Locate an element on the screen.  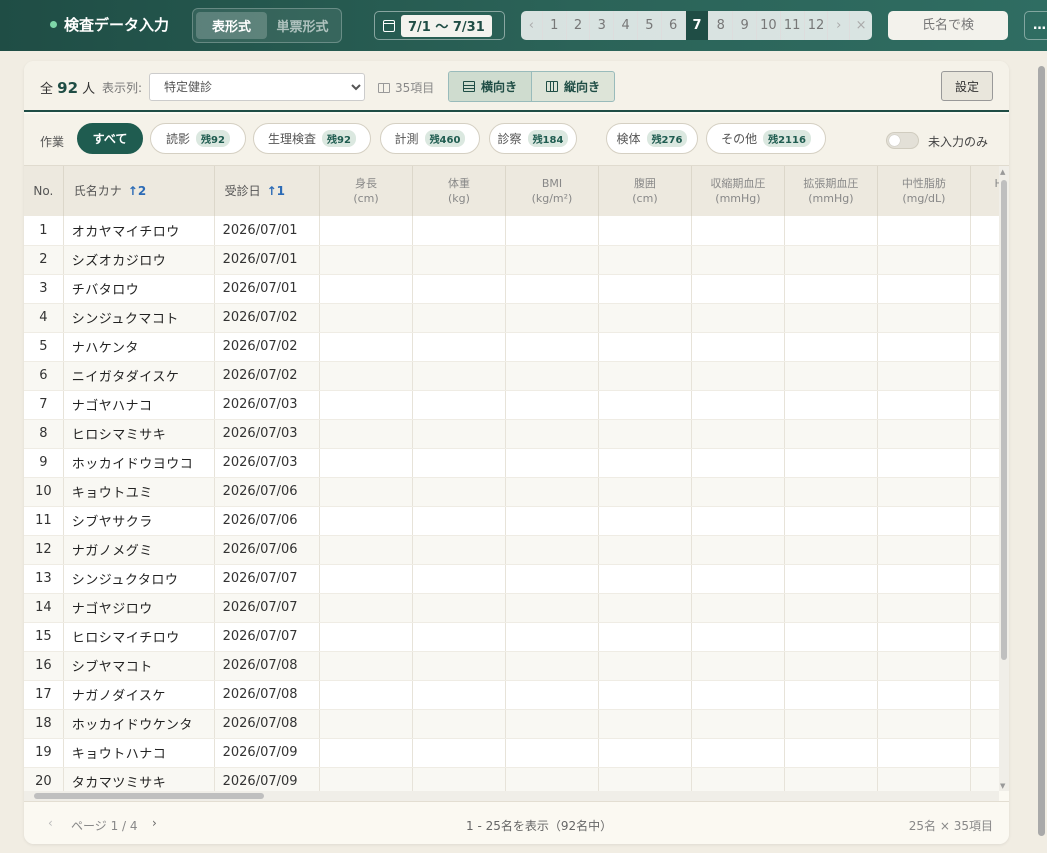
view-mode-table-button: 表形式 is located at coordinates (231, 25).